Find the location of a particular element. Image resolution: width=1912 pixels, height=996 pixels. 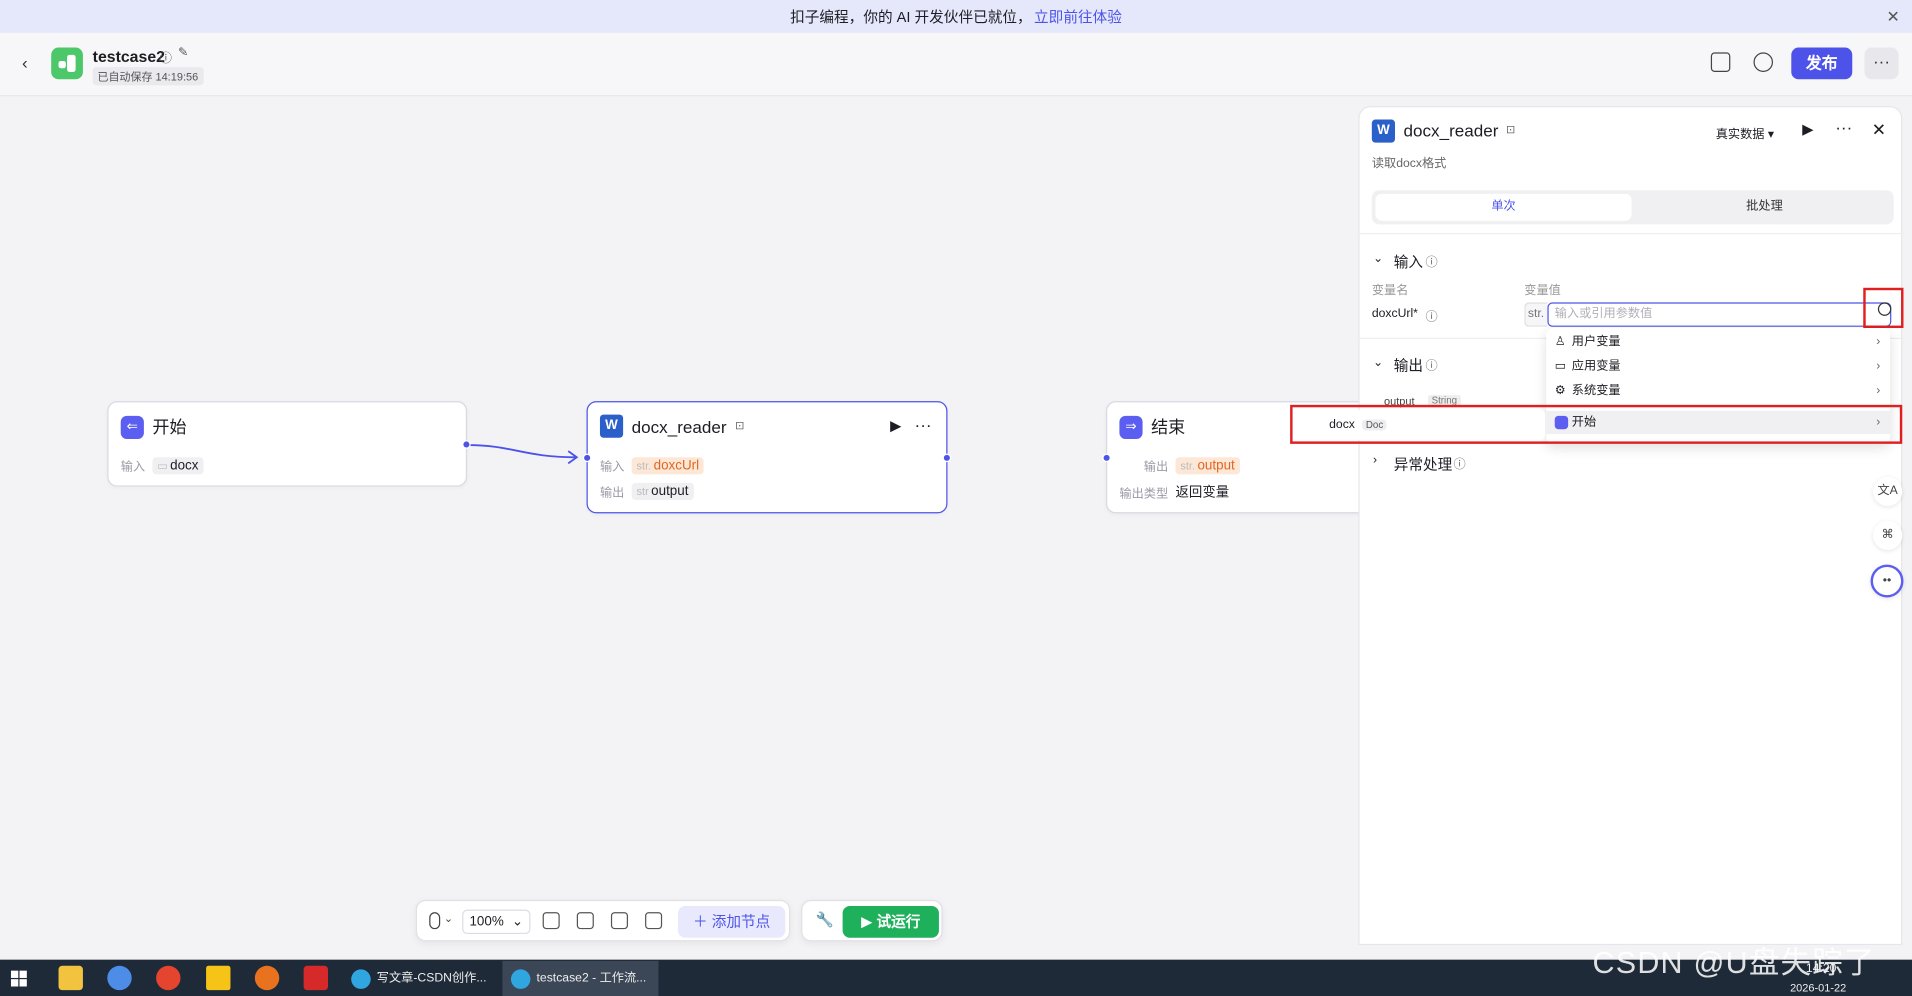

assistant-icon: •• is located at coordinates (1887, 581).